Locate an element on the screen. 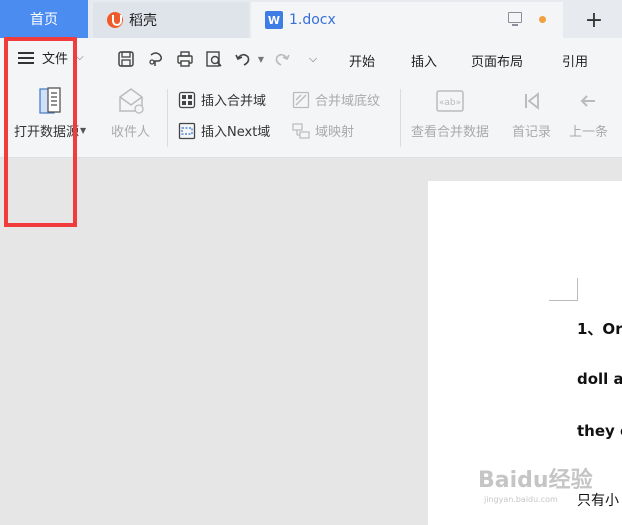 This screenshot has width=622, height=525. highlight-box is located at coordinates (40, 132).